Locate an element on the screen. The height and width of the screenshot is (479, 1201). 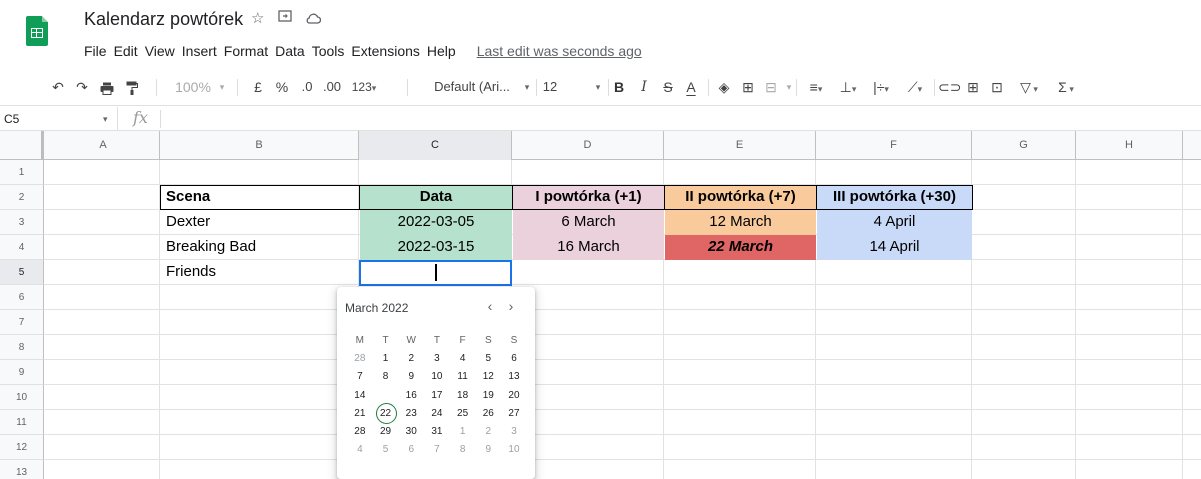
cloud-status-icon is located at coordinates (313, 19).